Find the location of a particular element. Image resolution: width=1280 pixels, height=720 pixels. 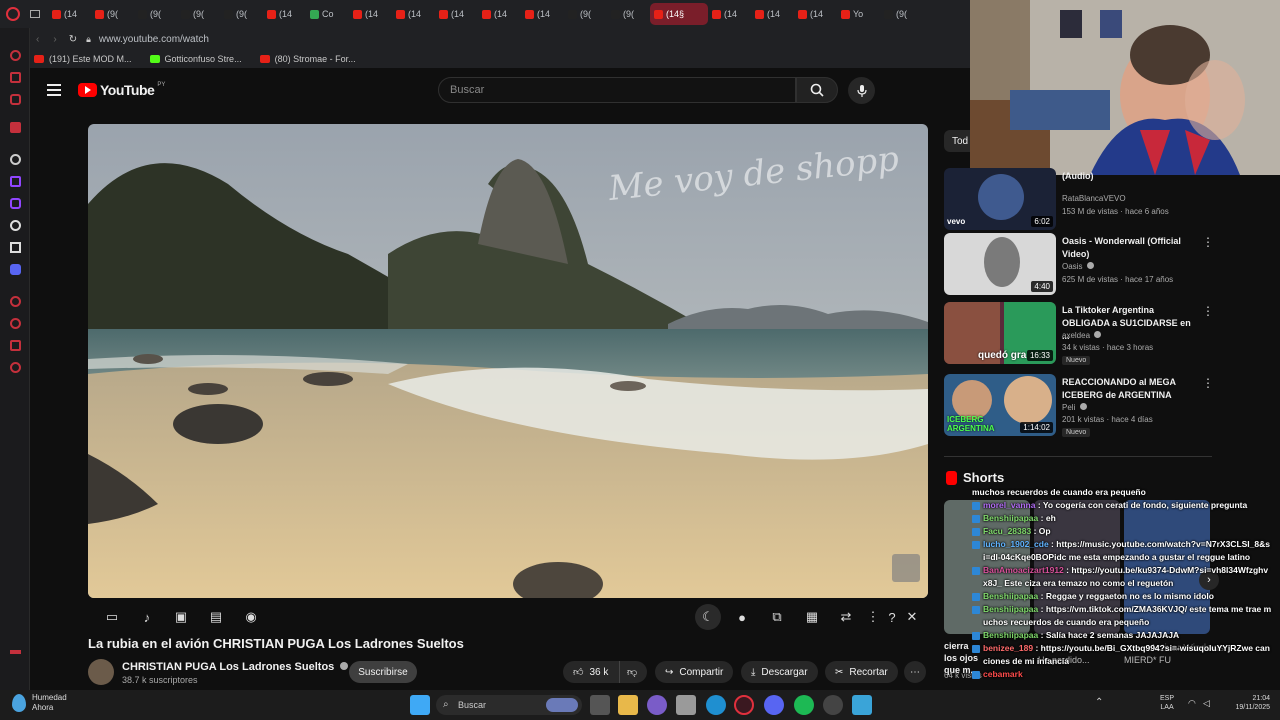

browser-tab: Co is located at coordinates (327, 14).